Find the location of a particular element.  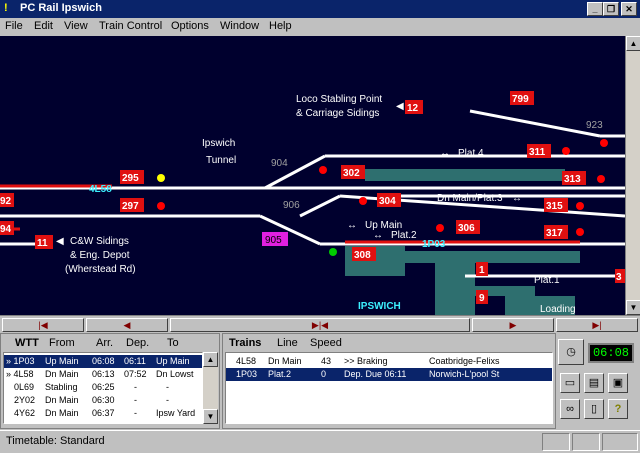

wtt-scroll-down: ▼ is located at coordinates (210, 416).